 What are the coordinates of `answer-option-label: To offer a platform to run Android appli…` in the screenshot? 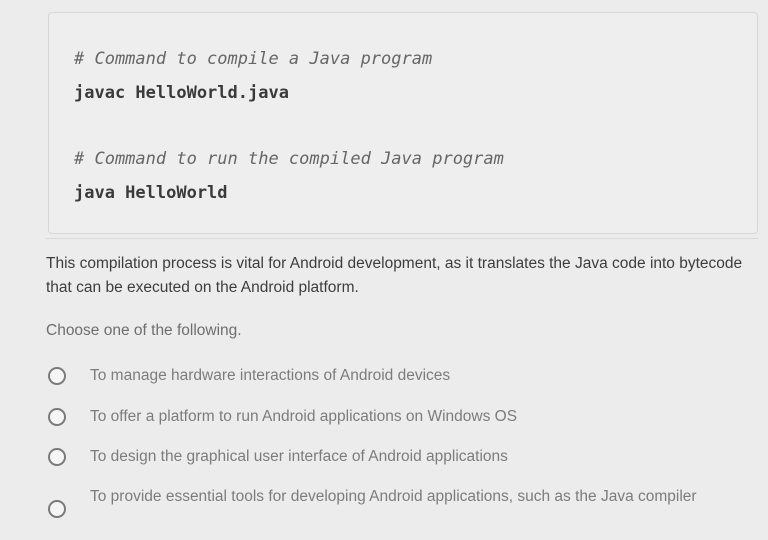 It's located at (405, 417).